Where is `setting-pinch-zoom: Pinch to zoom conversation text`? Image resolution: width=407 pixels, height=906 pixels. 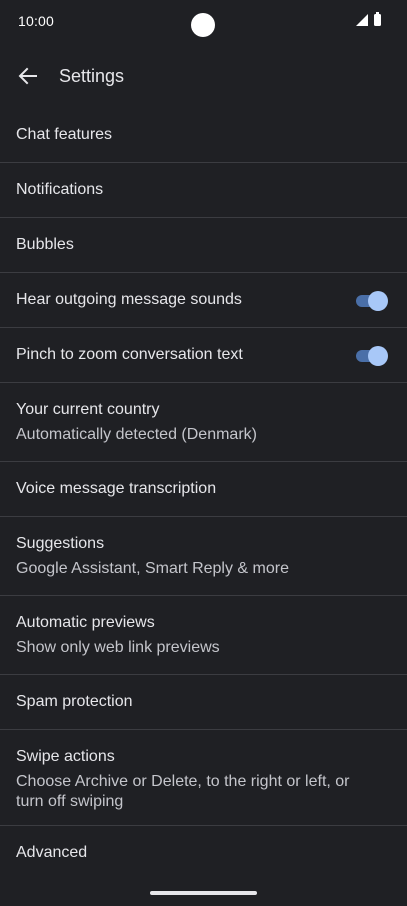
setting-pinch-zoom: Pinch to zoom conversation text is located at coordinates (203, 355).